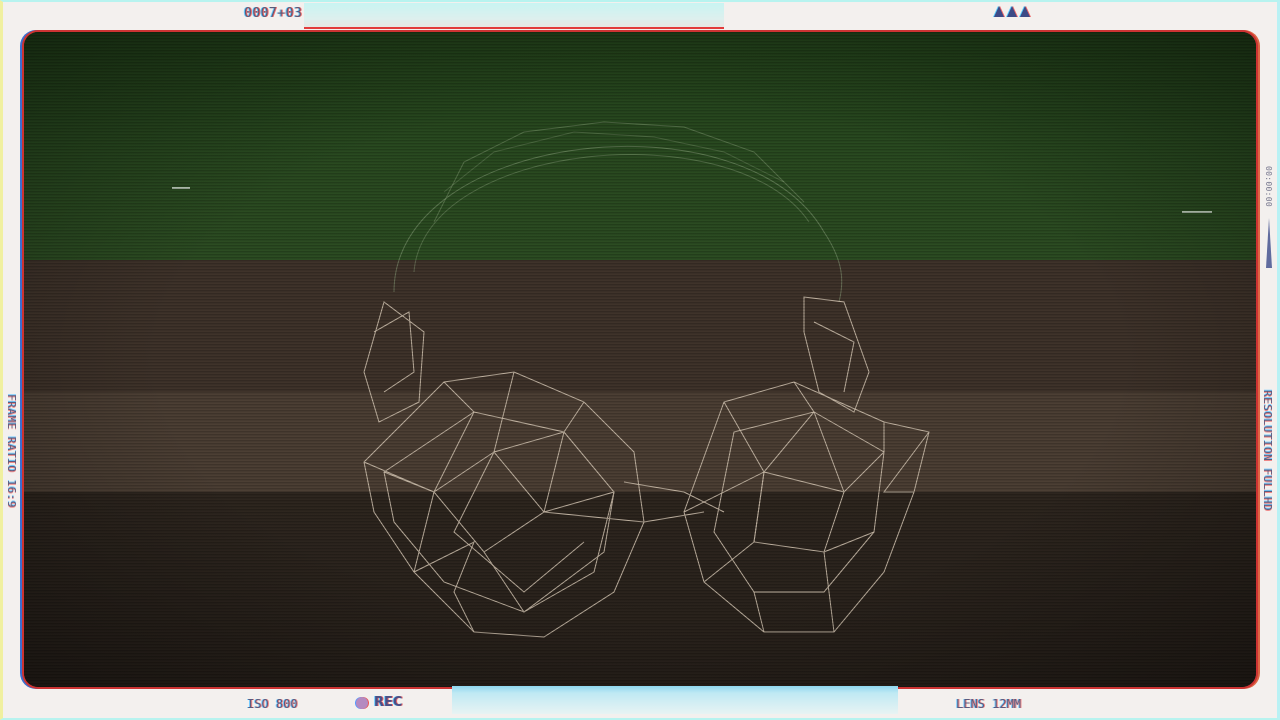 This screenshot has height=720, width=1280. Describe the element at coordinates (1268, 186) in the screenshot. I see `side-timecode: 00:00:00` at that location.